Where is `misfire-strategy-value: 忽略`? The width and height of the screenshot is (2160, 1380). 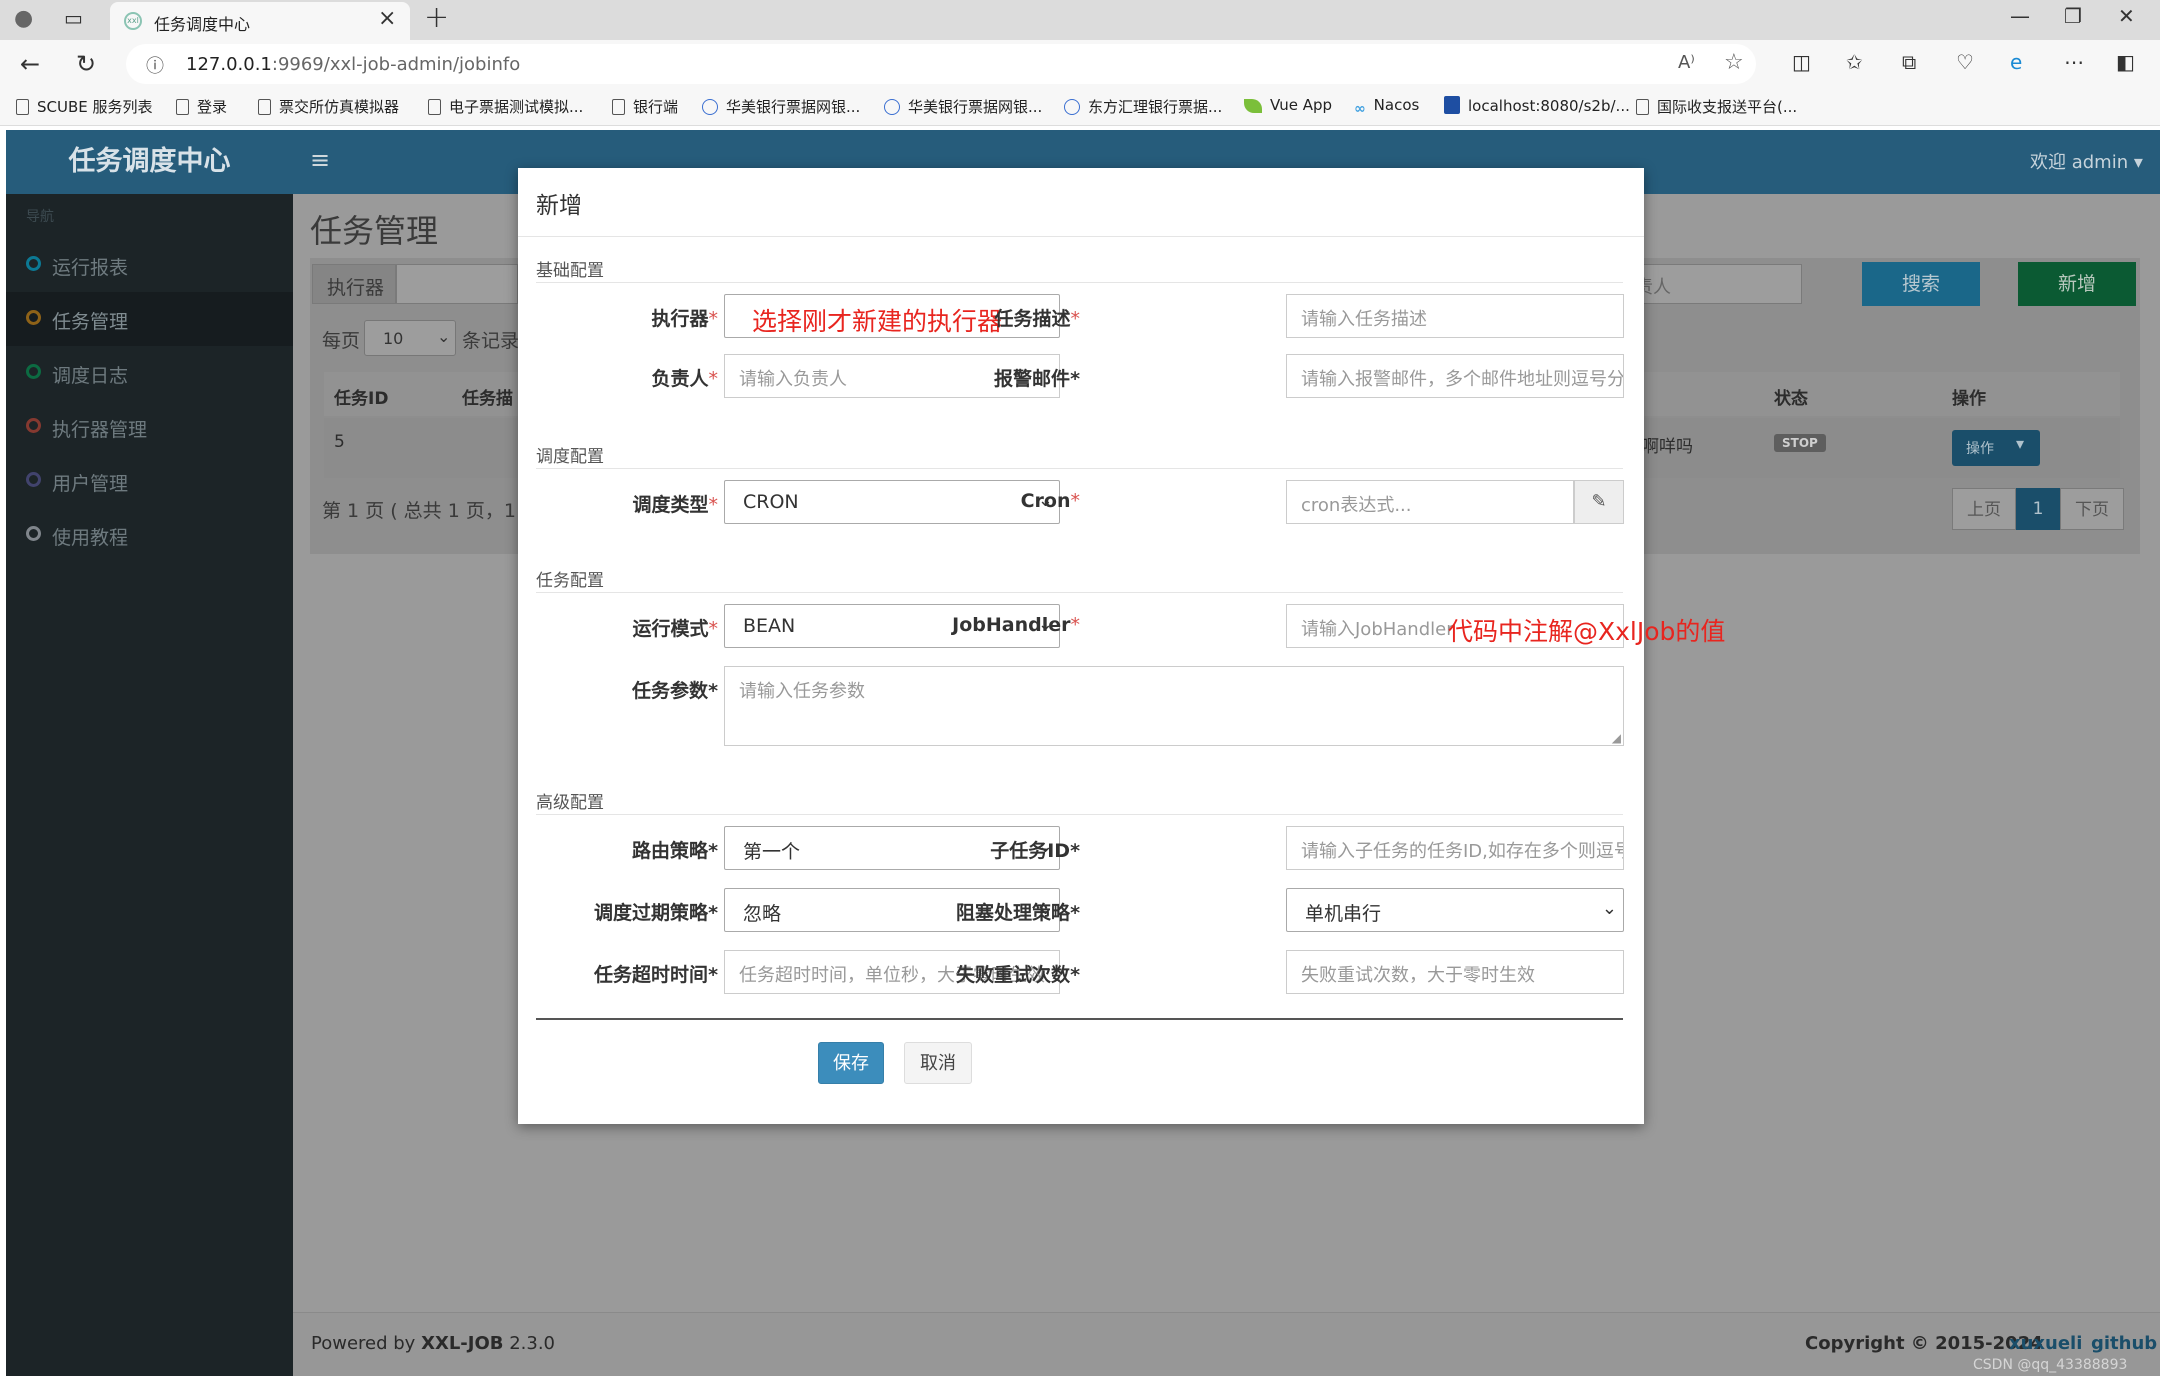 misfire-strategy-value: 忽略 is located at coordinates (762, 914).